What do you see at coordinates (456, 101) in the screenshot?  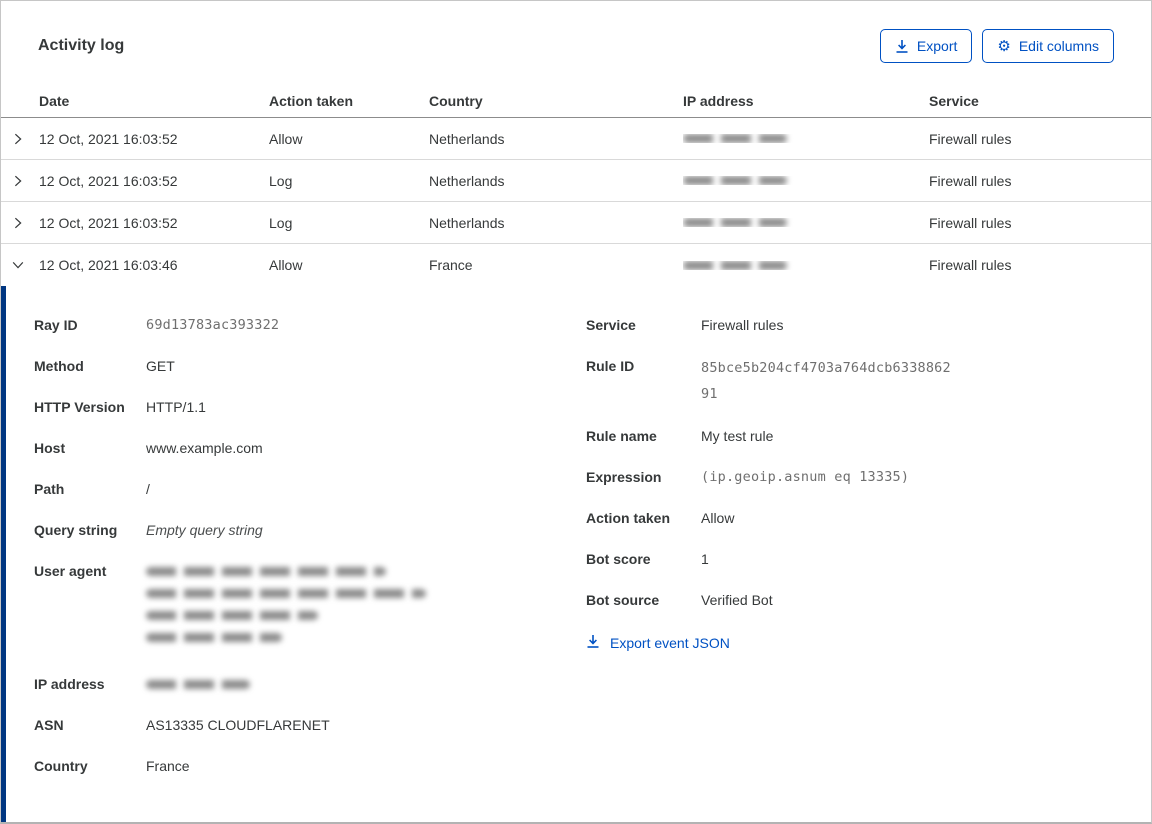 I see `column-header-country: Country` at bounding box center [456, 101].